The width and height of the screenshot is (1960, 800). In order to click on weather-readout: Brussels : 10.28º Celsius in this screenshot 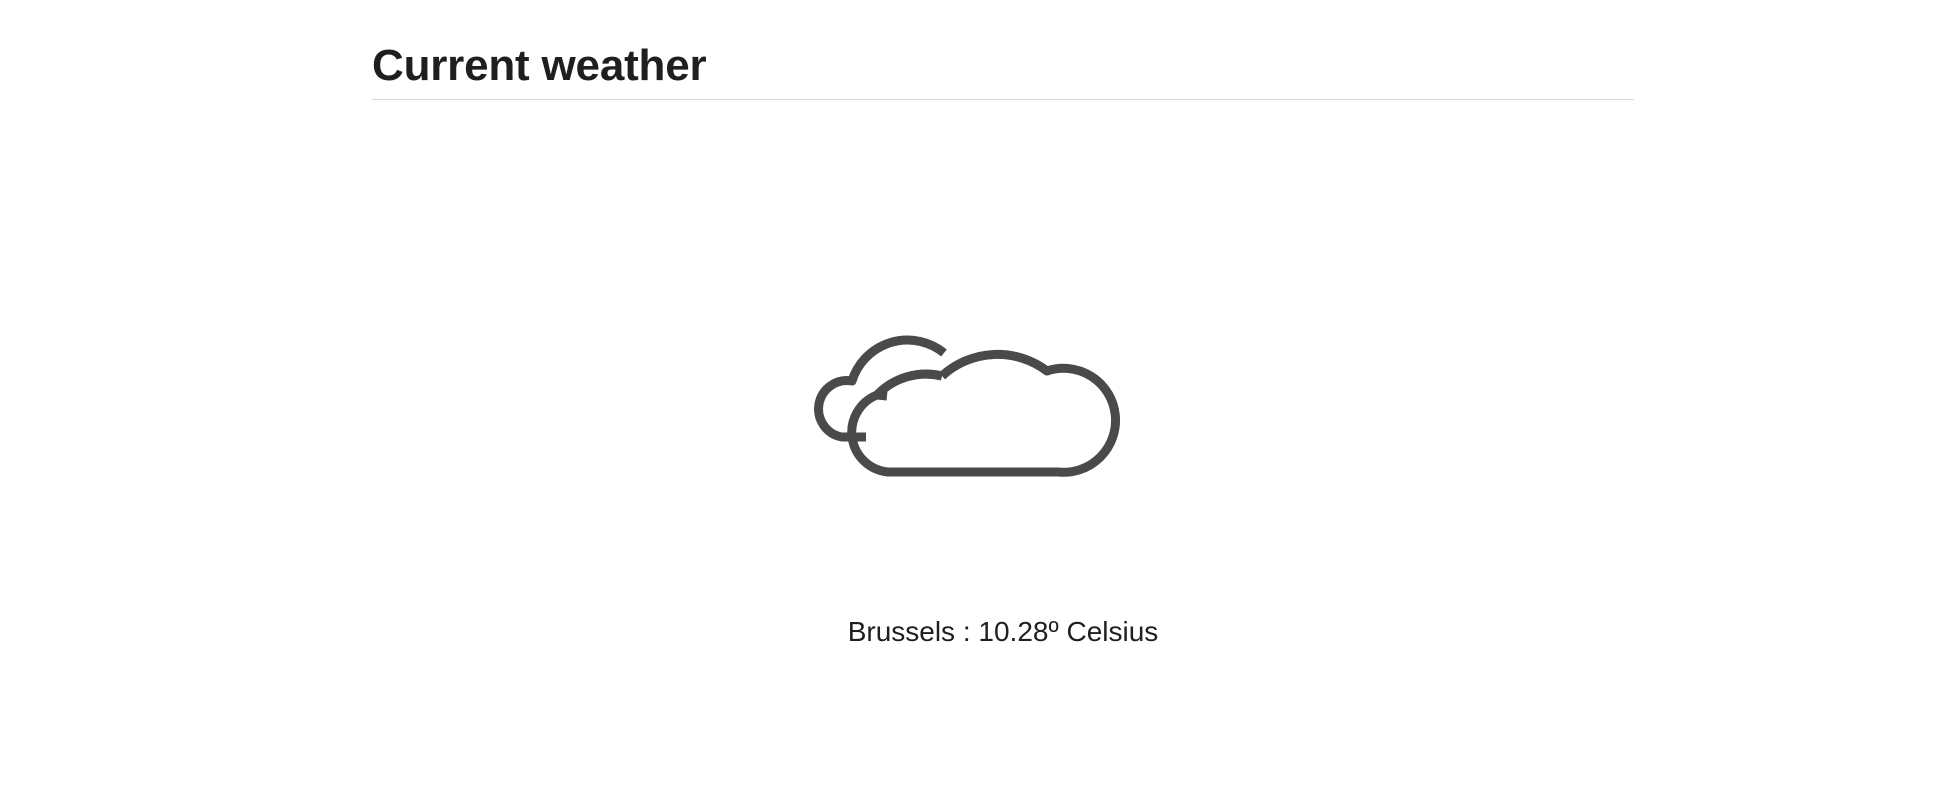, I will do `click(1003, 632)`.